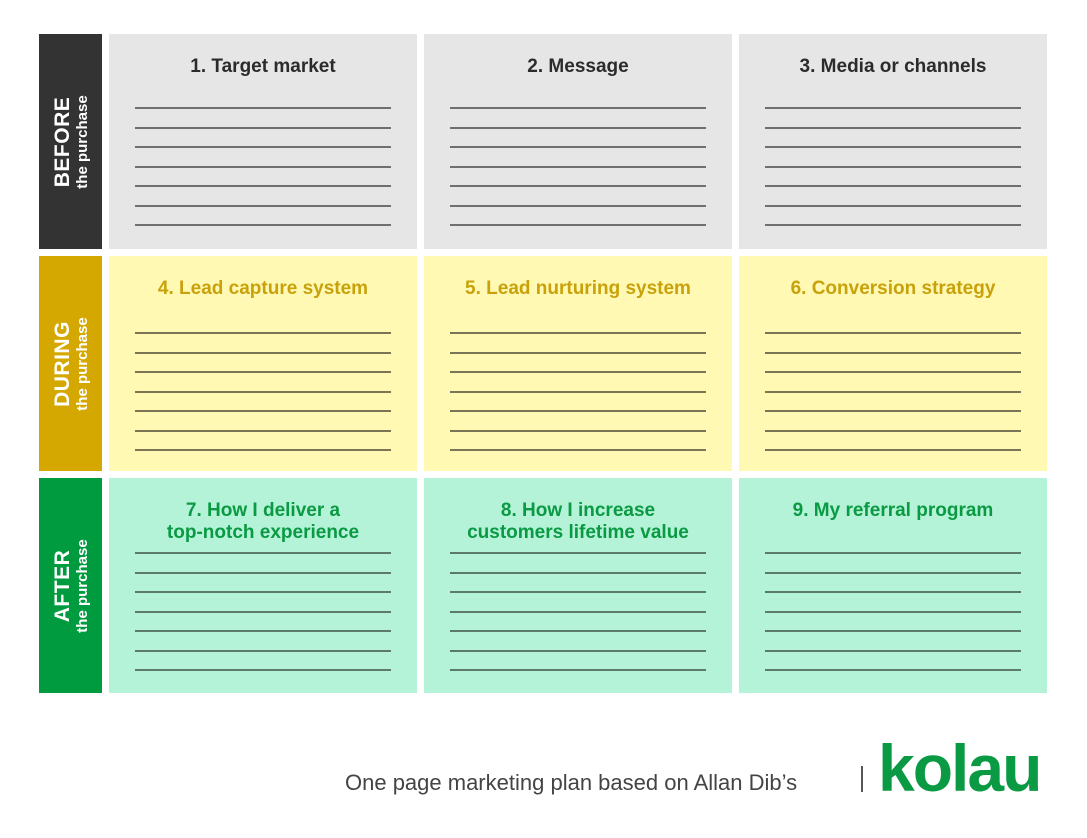  Describe the element at coordinates (862, 779) in the screenshot. I see `footer-divider` at that location.